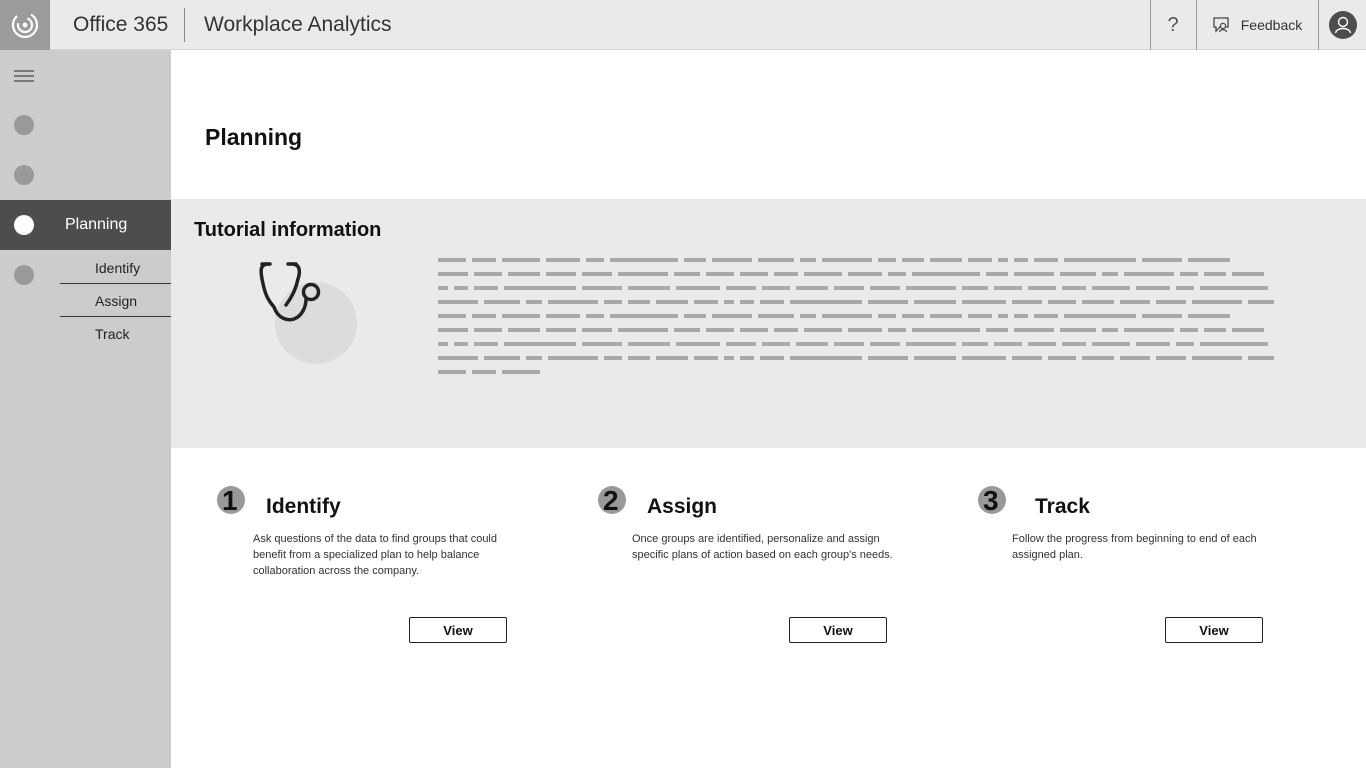 The image size is (1366, 768). I want to click on app-name: Office 365, so click(120, 25).